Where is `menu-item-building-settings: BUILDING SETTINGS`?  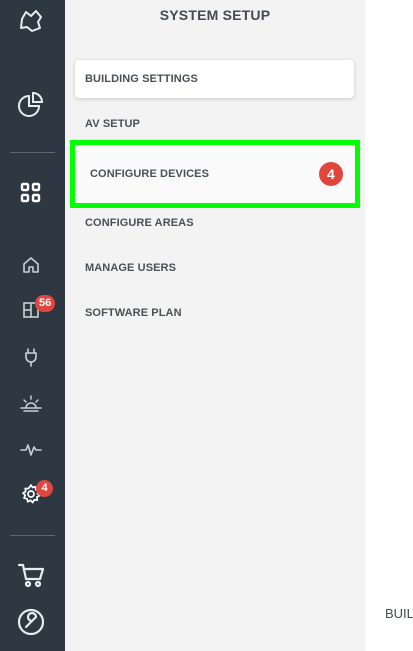
menu-item-building-settings: BUILDING SETTINGS is located at coordinates (214, 79).